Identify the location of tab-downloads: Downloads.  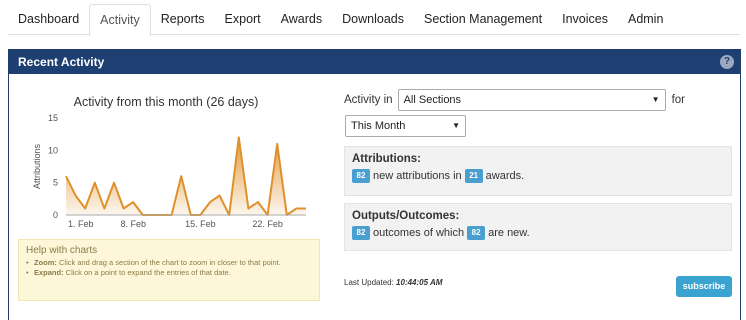
(373, 19).